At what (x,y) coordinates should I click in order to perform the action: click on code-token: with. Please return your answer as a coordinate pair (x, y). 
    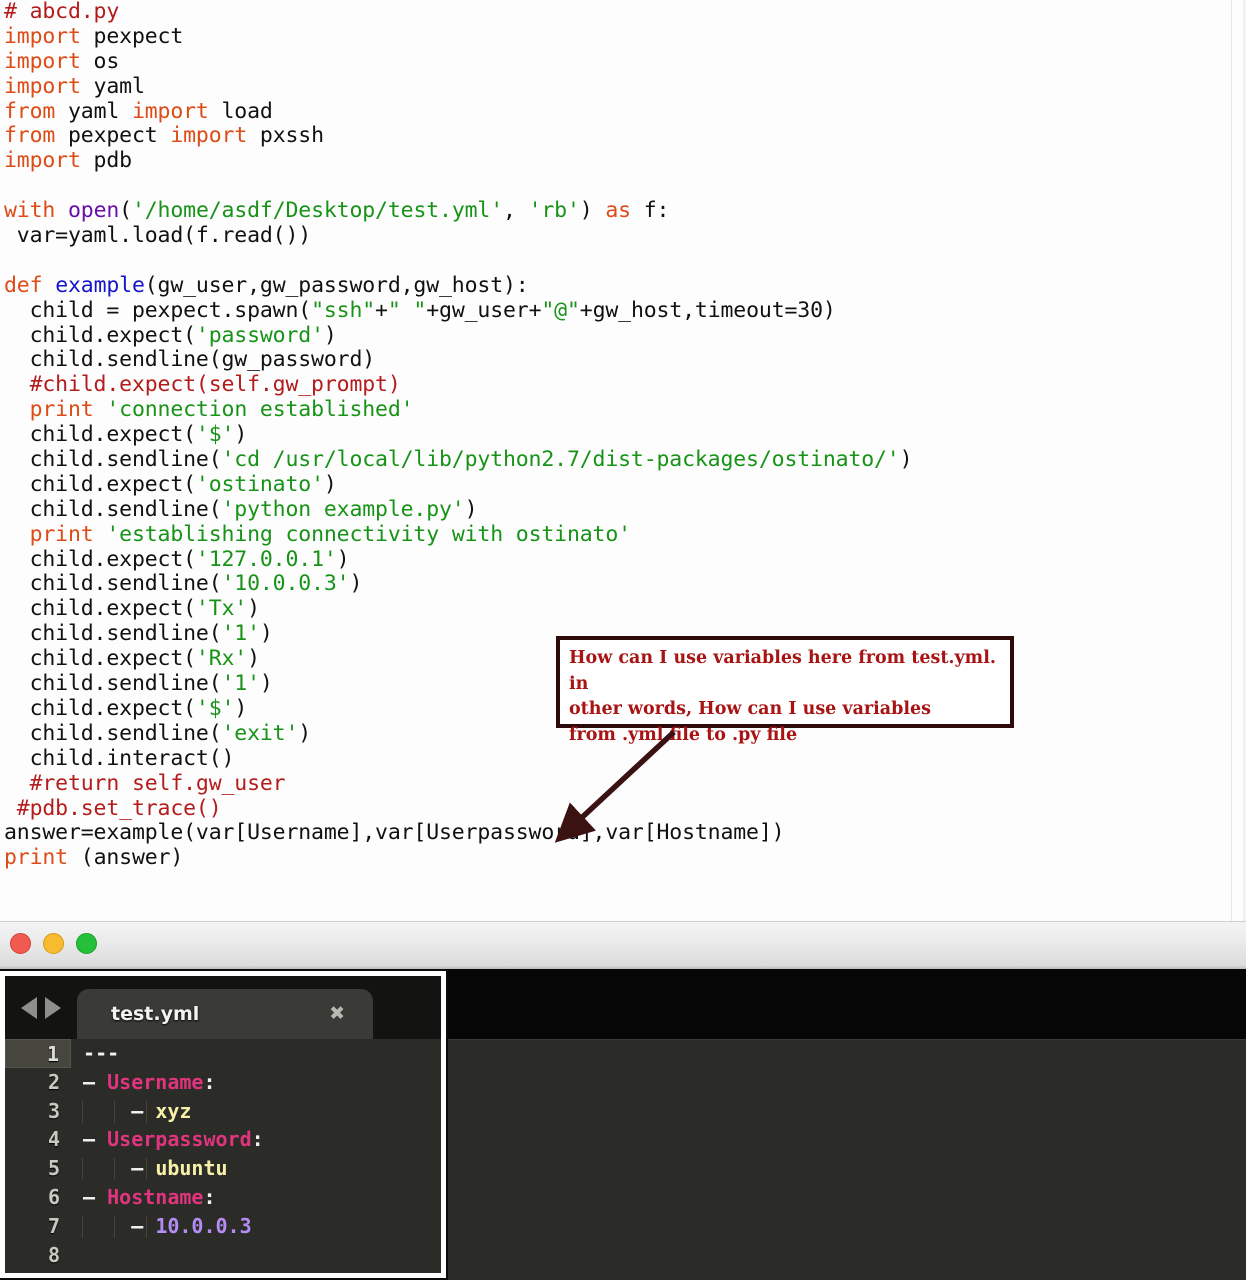
    Looking at the image, I should click on (30, 211).